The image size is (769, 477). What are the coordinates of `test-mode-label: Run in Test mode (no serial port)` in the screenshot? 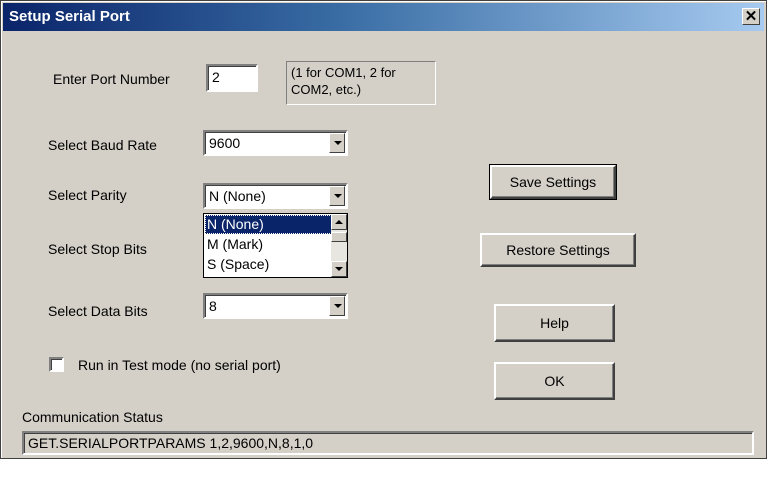 It's located at (179, 365).